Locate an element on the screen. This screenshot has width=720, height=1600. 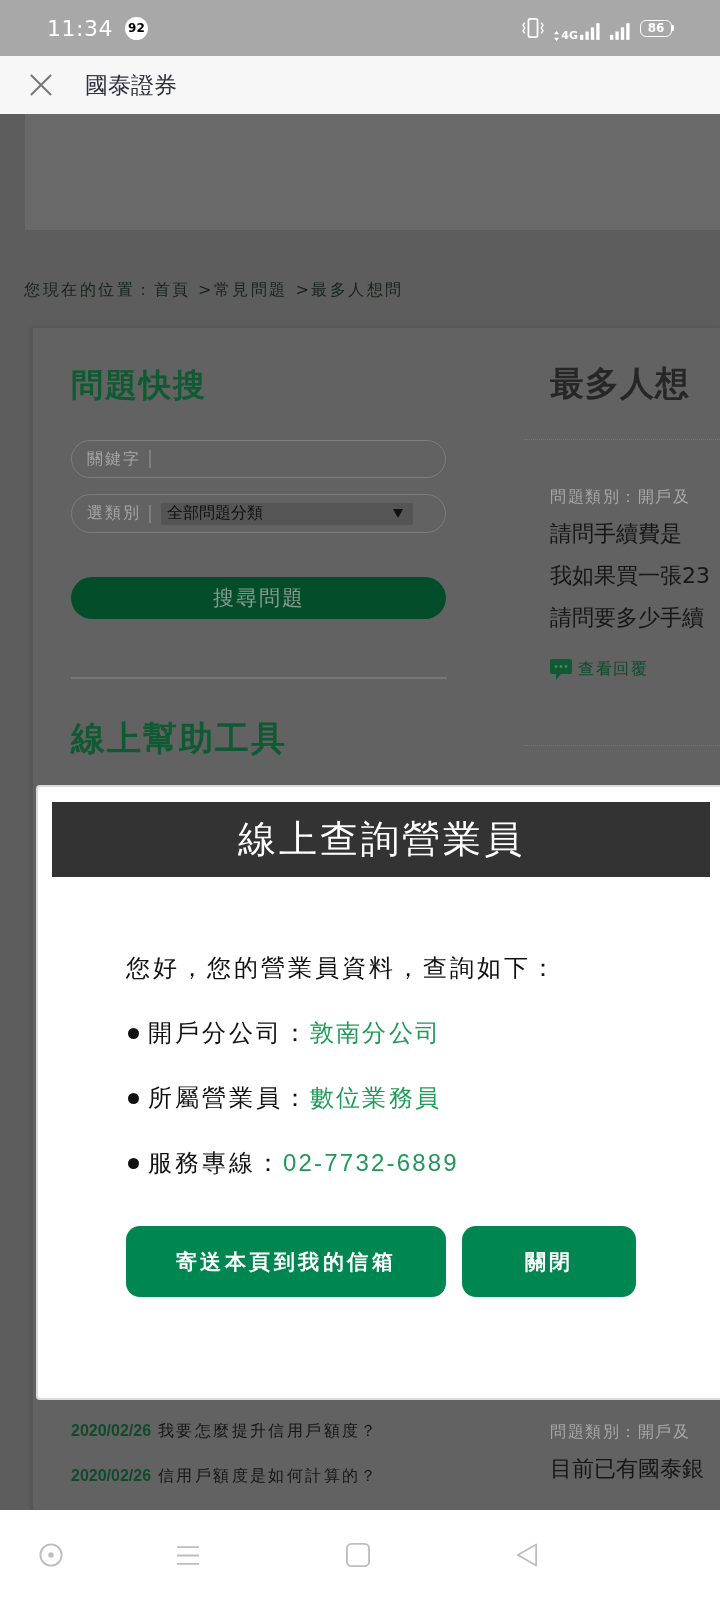
back-icon is located at coordinates (527, 1555).